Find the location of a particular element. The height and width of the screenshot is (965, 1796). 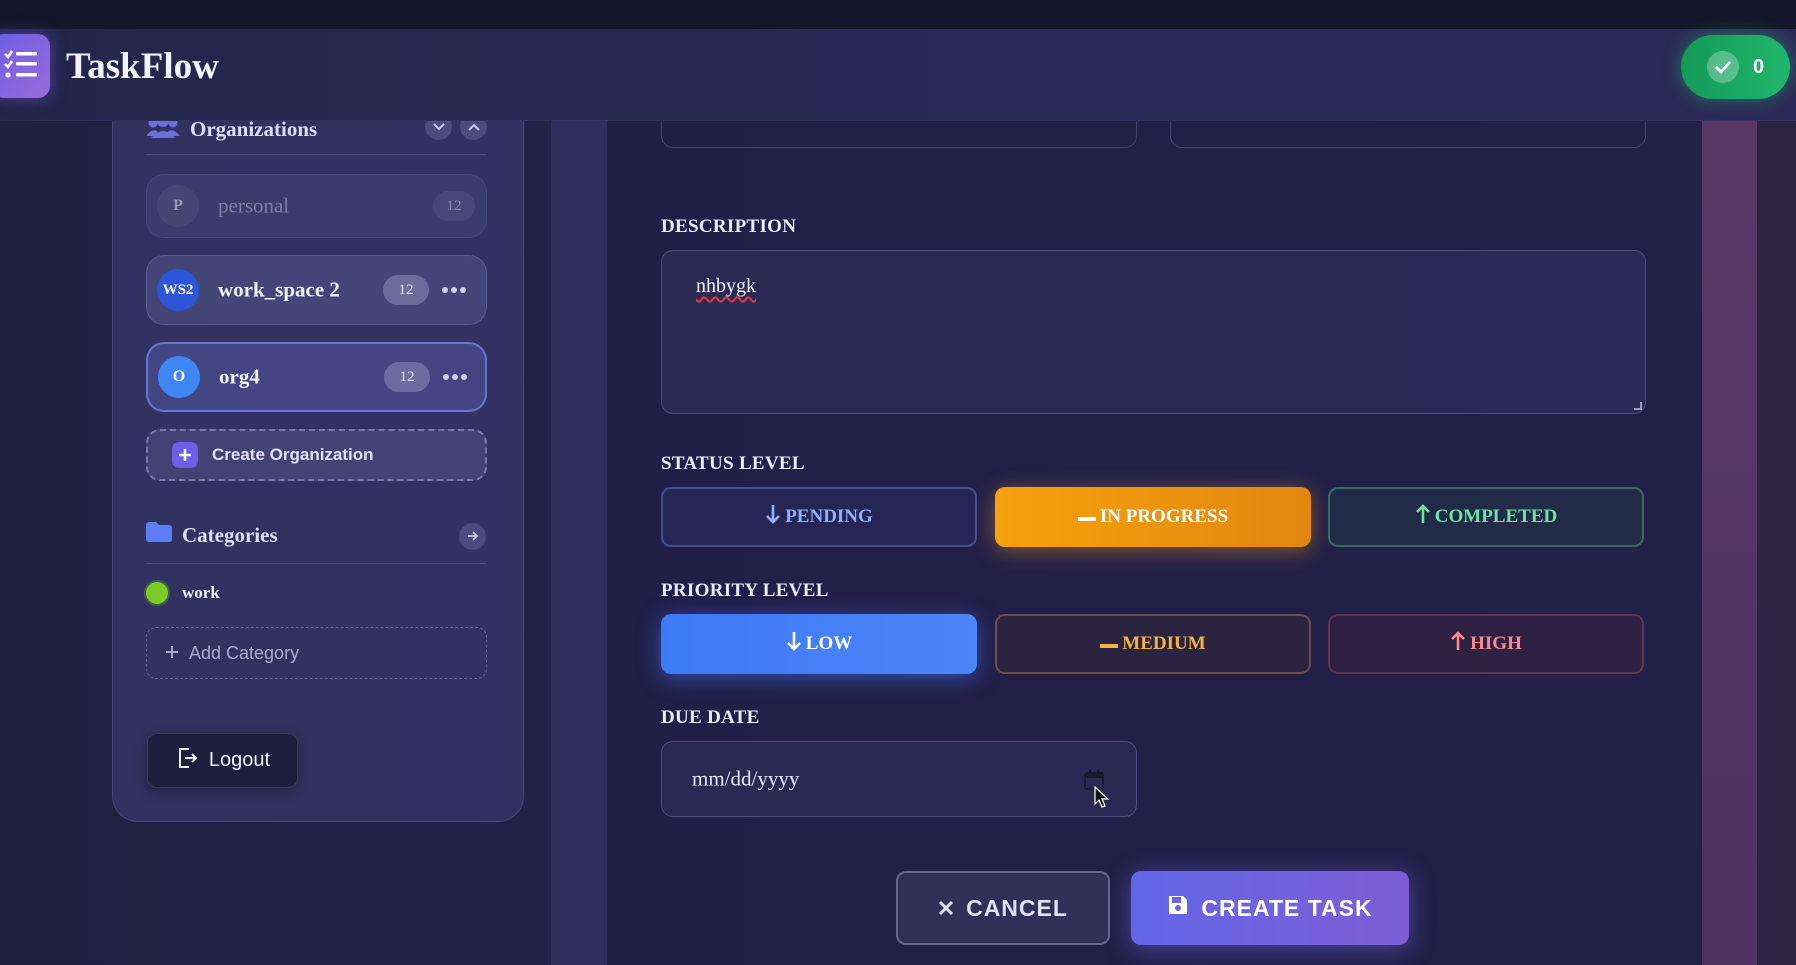

description-textarea: nhbygk is located at coordinates (1153, 332).